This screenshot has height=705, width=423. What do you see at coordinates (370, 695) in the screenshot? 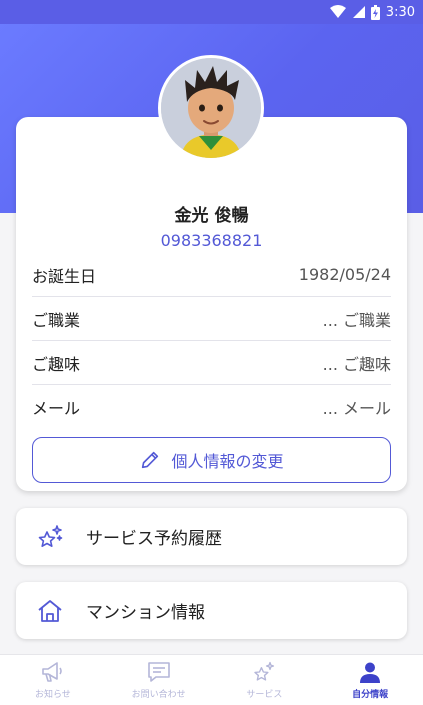
I see `nav-label-my-info: 自分情報` at bounding box center [370, 695].